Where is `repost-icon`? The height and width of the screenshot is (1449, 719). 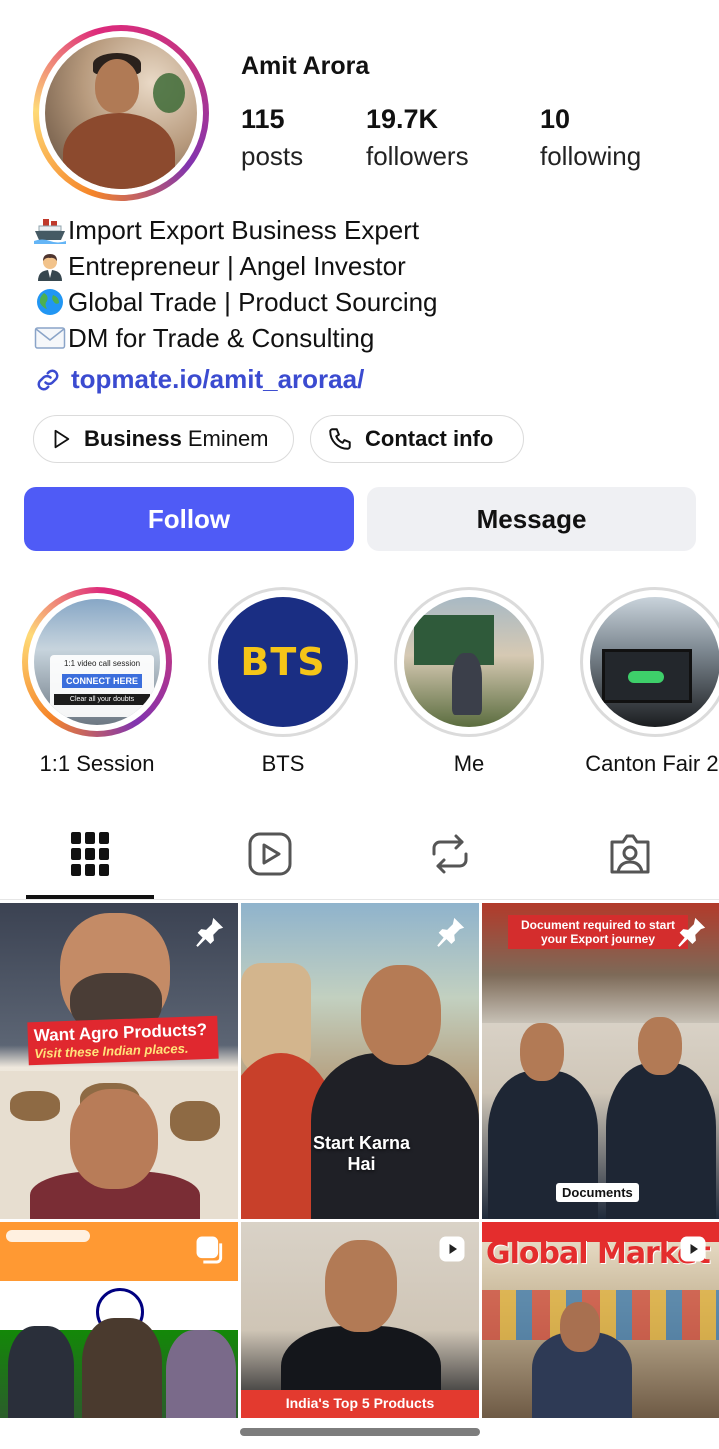 repost-icon is located at coordinates (450, 854).